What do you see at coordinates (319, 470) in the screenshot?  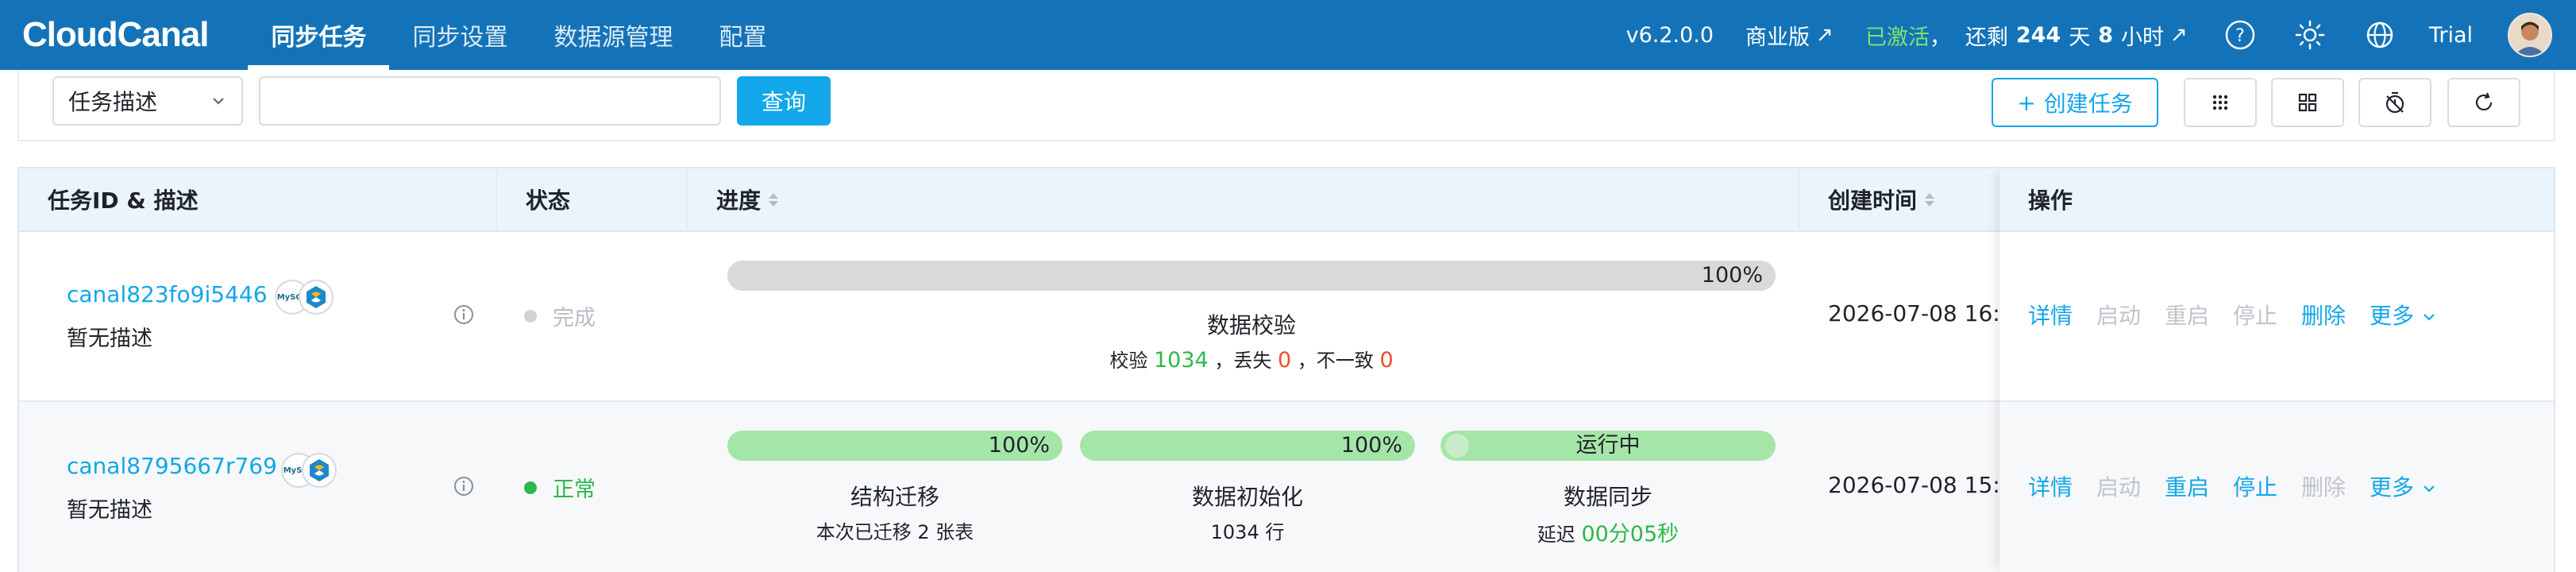 I see `sequoia-icon` at bounding box center [319, 470].